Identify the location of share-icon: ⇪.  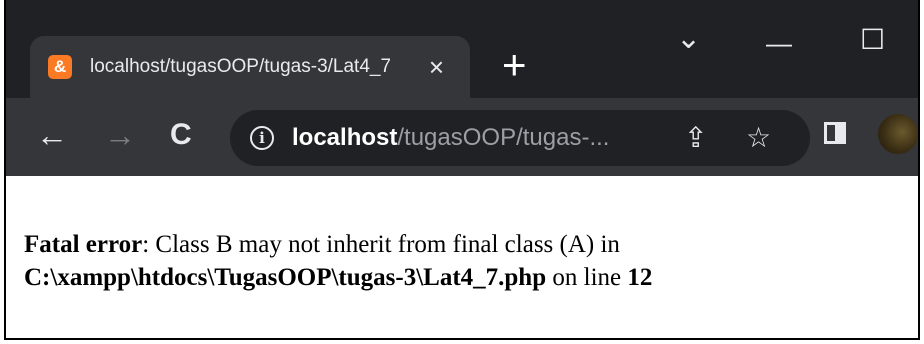
(695, 138).